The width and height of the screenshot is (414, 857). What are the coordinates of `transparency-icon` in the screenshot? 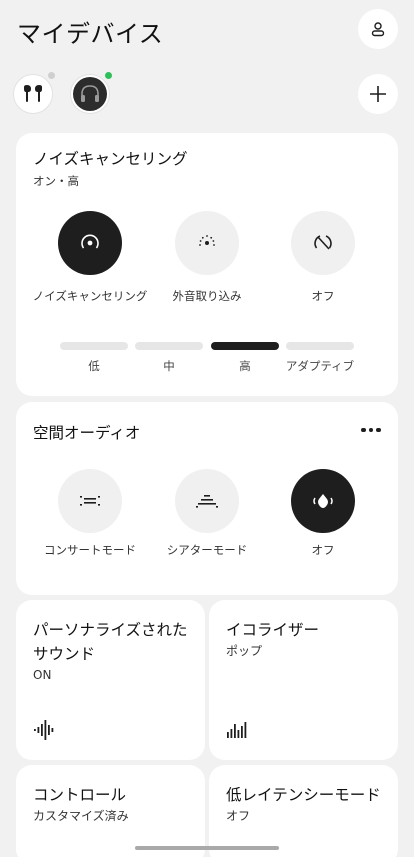 It's located at (207, 240).